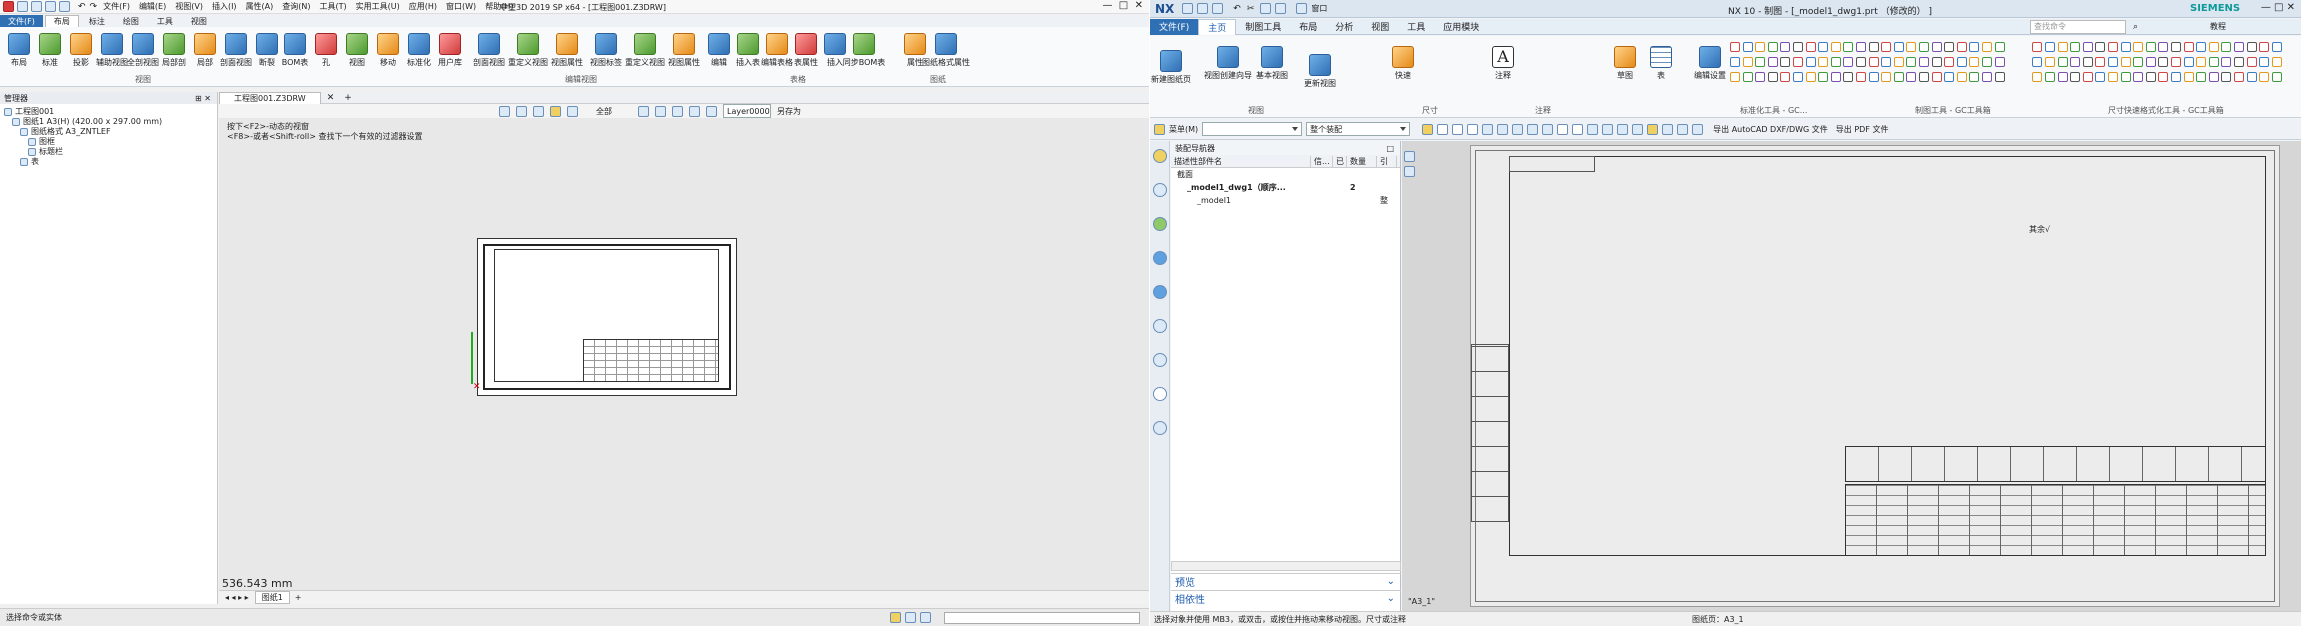 This screenshot has width=2301, height=626. Describe the element at coordinates (606, 49) in the screenshot. I see `ribbon-button: 视图标签` at that location.